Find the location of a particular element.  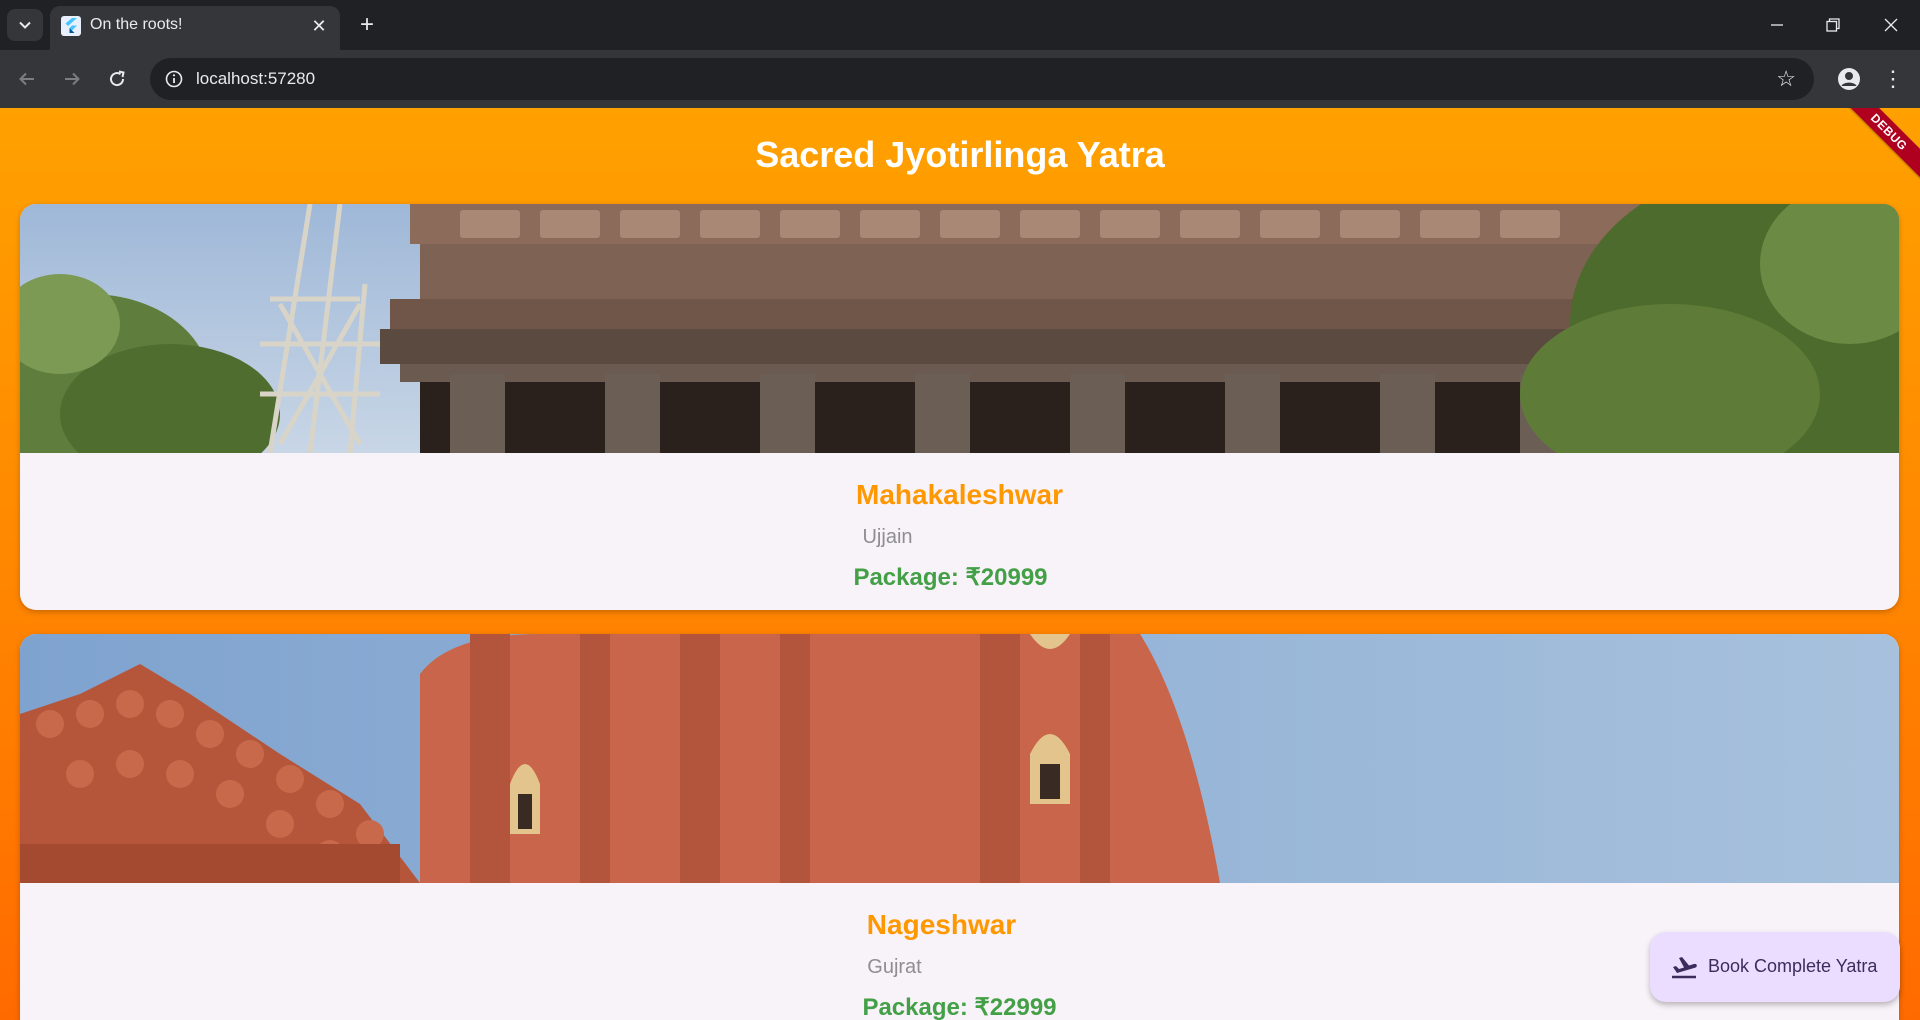

chevron-down-icon is located at coordinates (25, 25).